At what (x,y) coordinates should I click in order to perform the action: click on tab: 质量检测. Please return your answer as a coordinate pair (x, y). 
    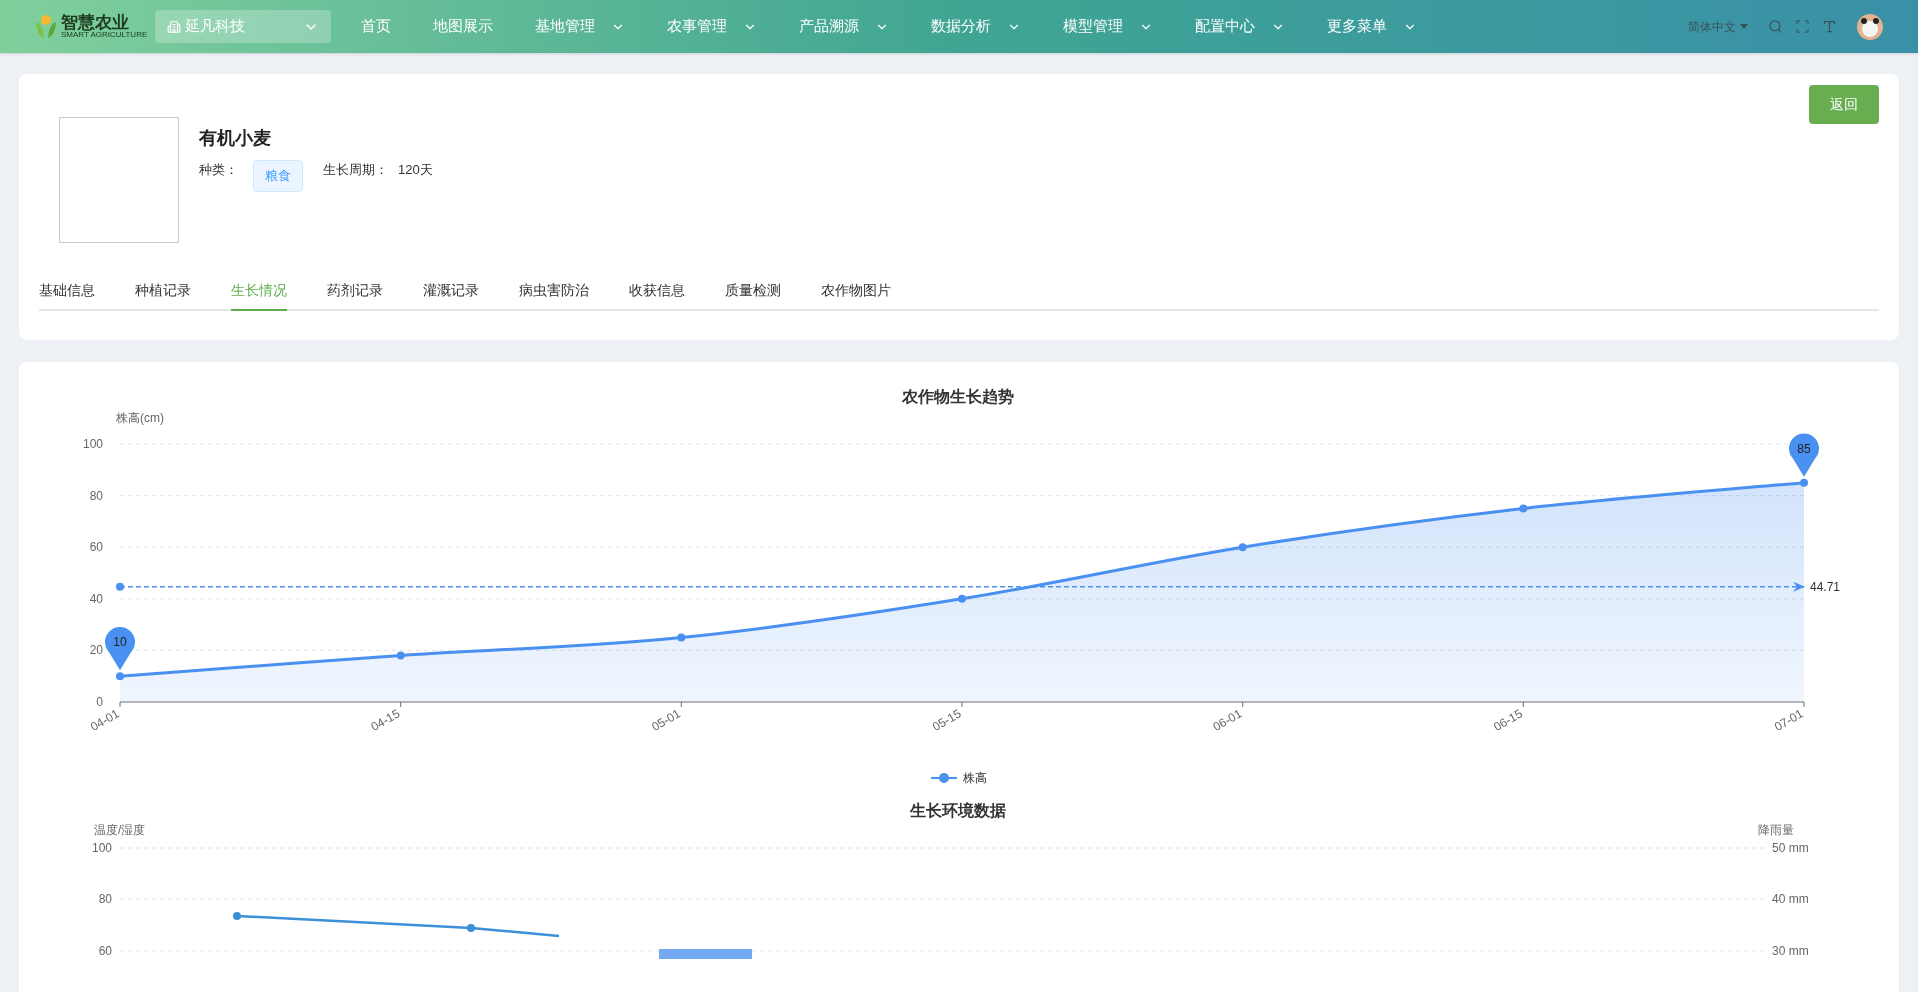
    Looking at the image, I should click on (753, 294).